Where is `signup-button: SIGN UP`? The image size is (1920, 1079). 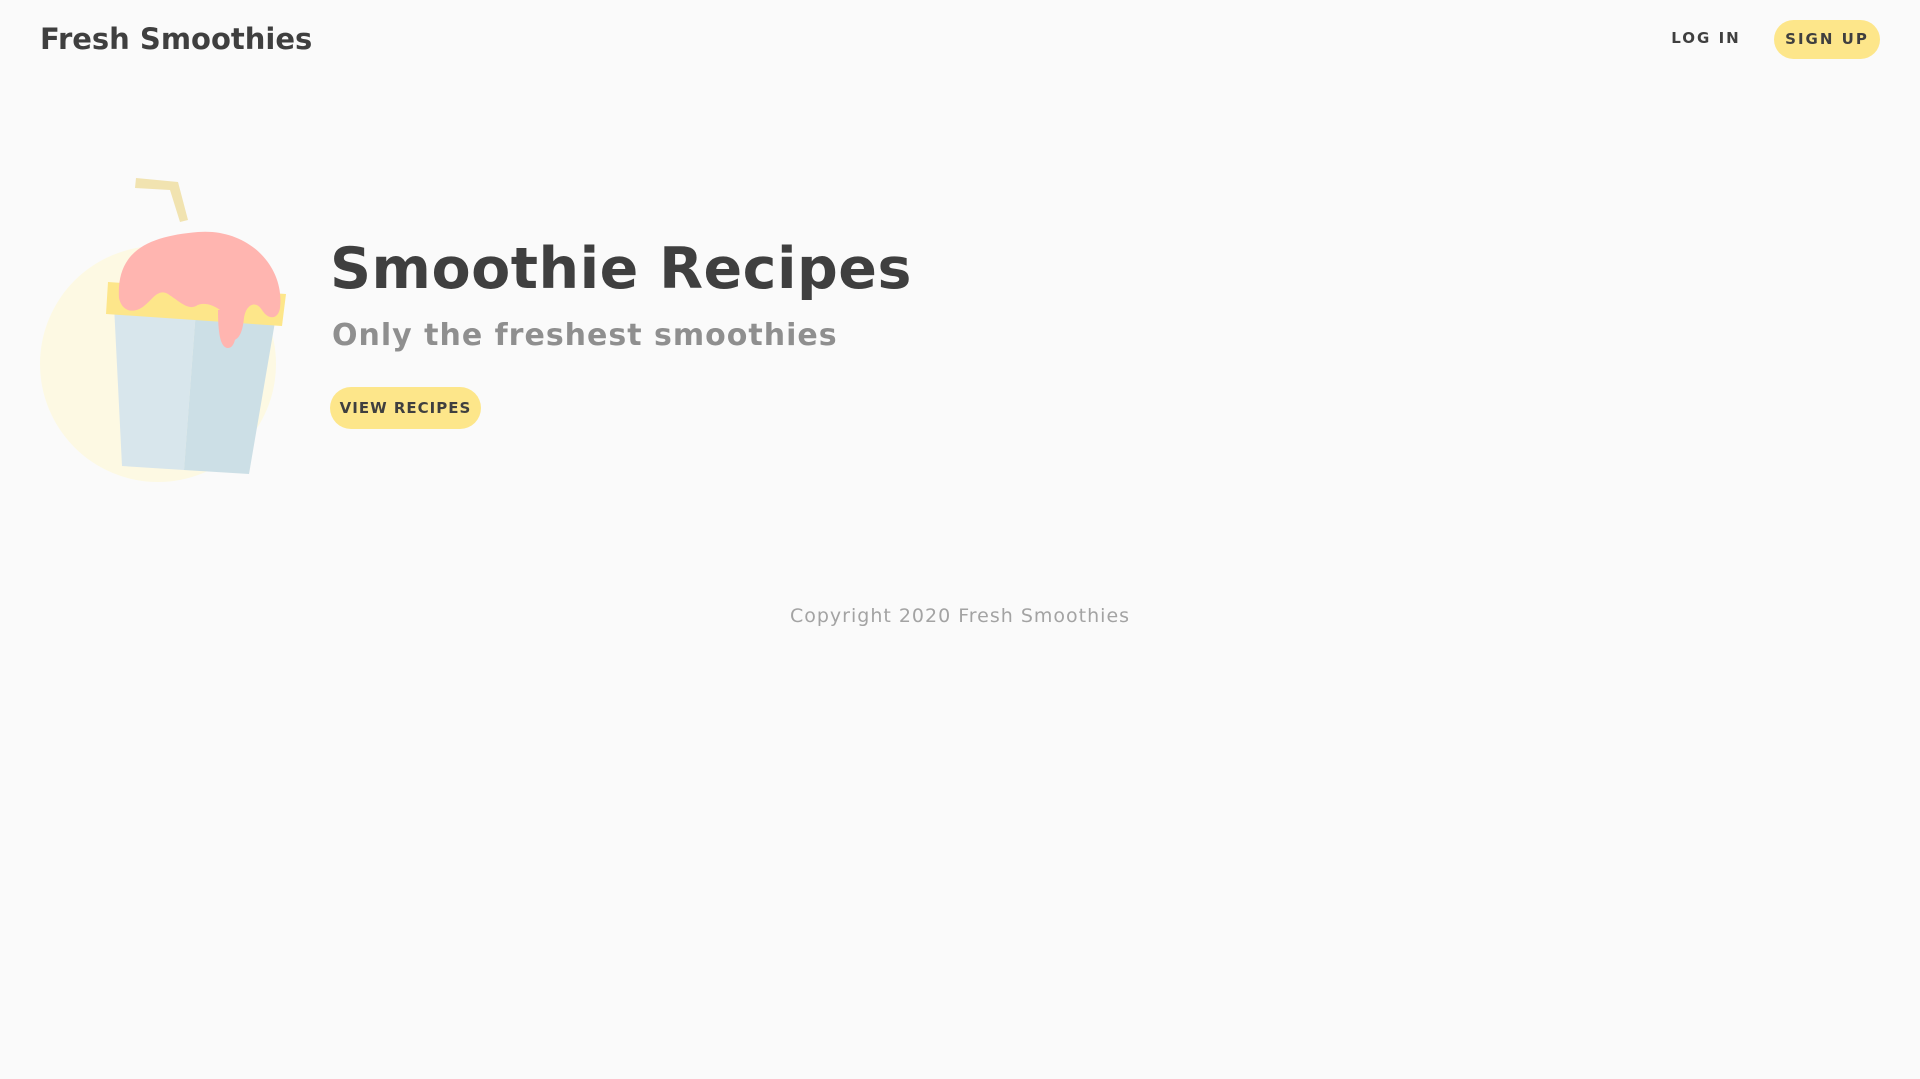
signup-button: SIGN UP is located at coordinates (1827, 39).